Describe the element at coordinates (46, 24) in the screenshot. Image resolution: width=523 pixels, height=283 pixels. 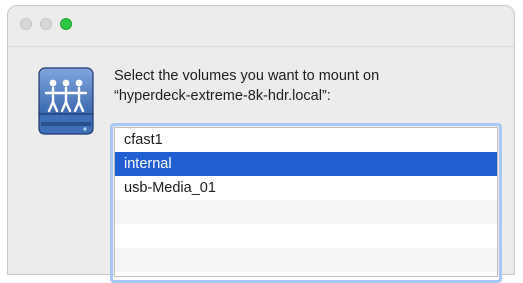
I see `minimize-button` at that location.